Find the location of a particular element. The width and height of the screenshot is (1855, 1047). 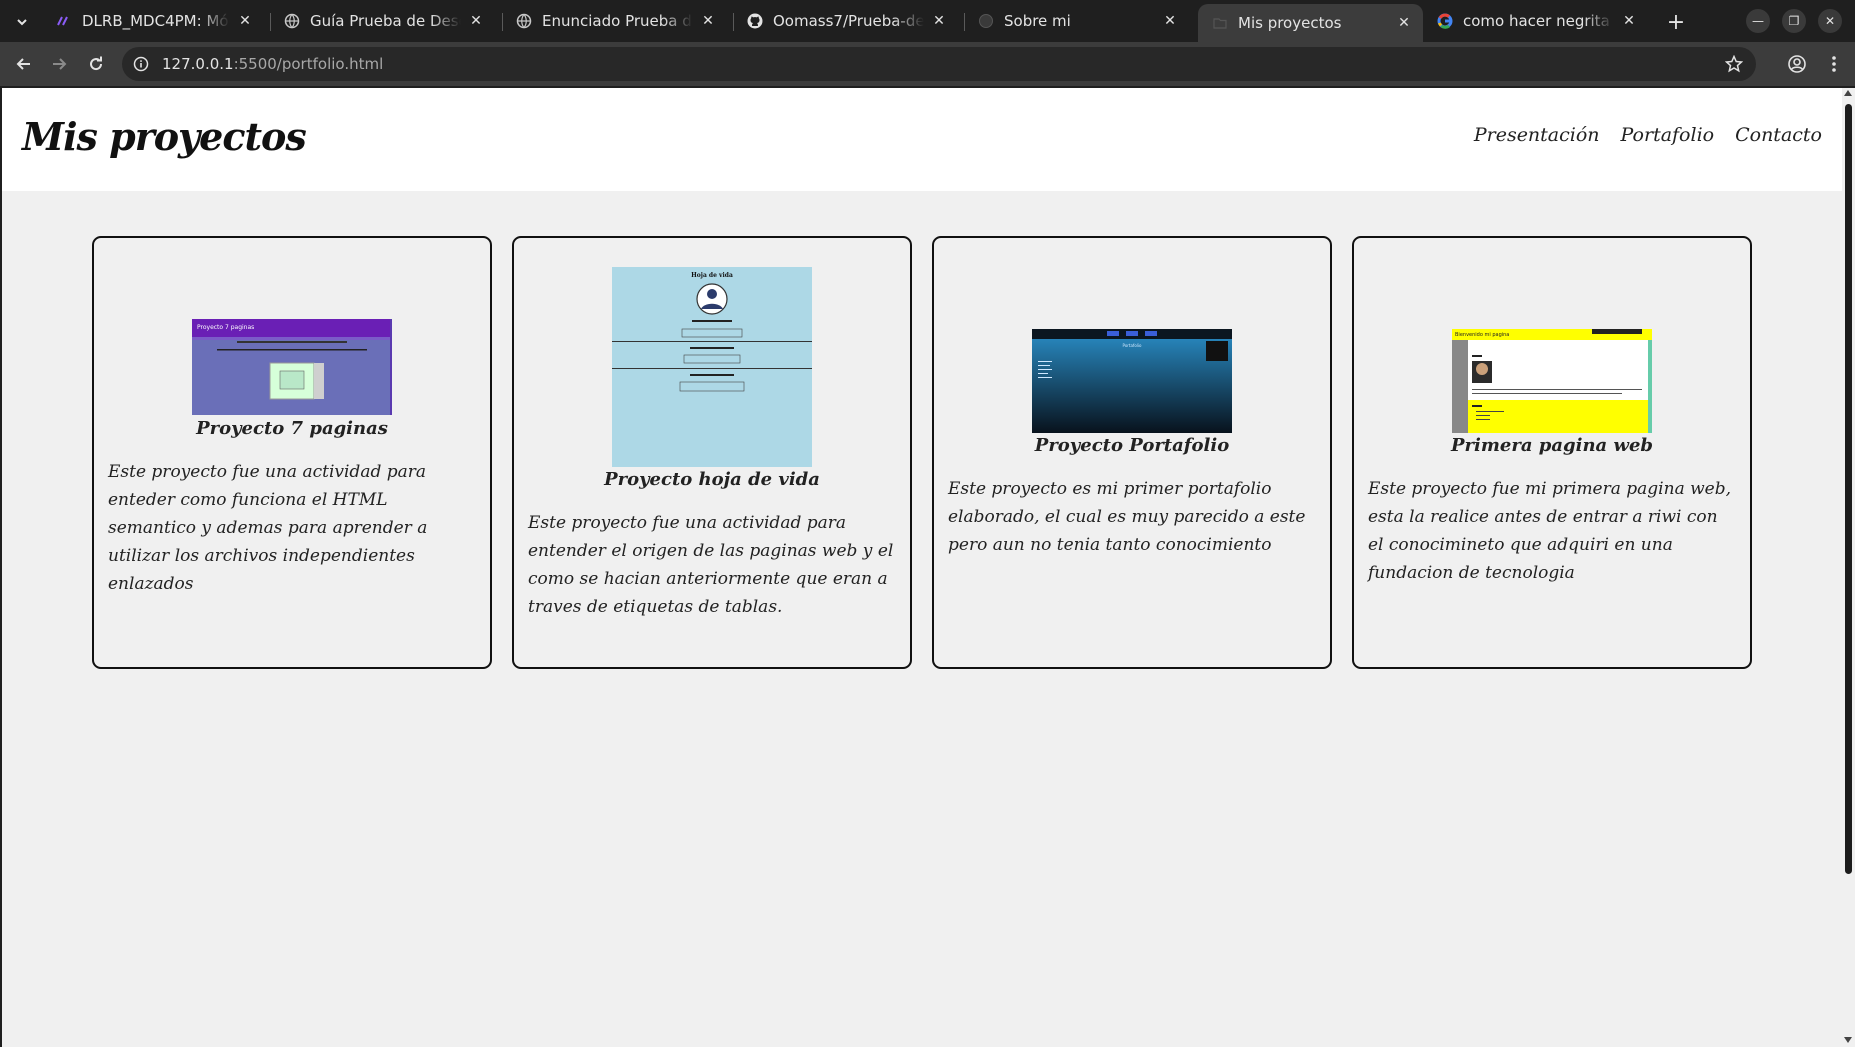

project-thumbnail: Proyecto 7 paginas is located at coordinates (292, 367).